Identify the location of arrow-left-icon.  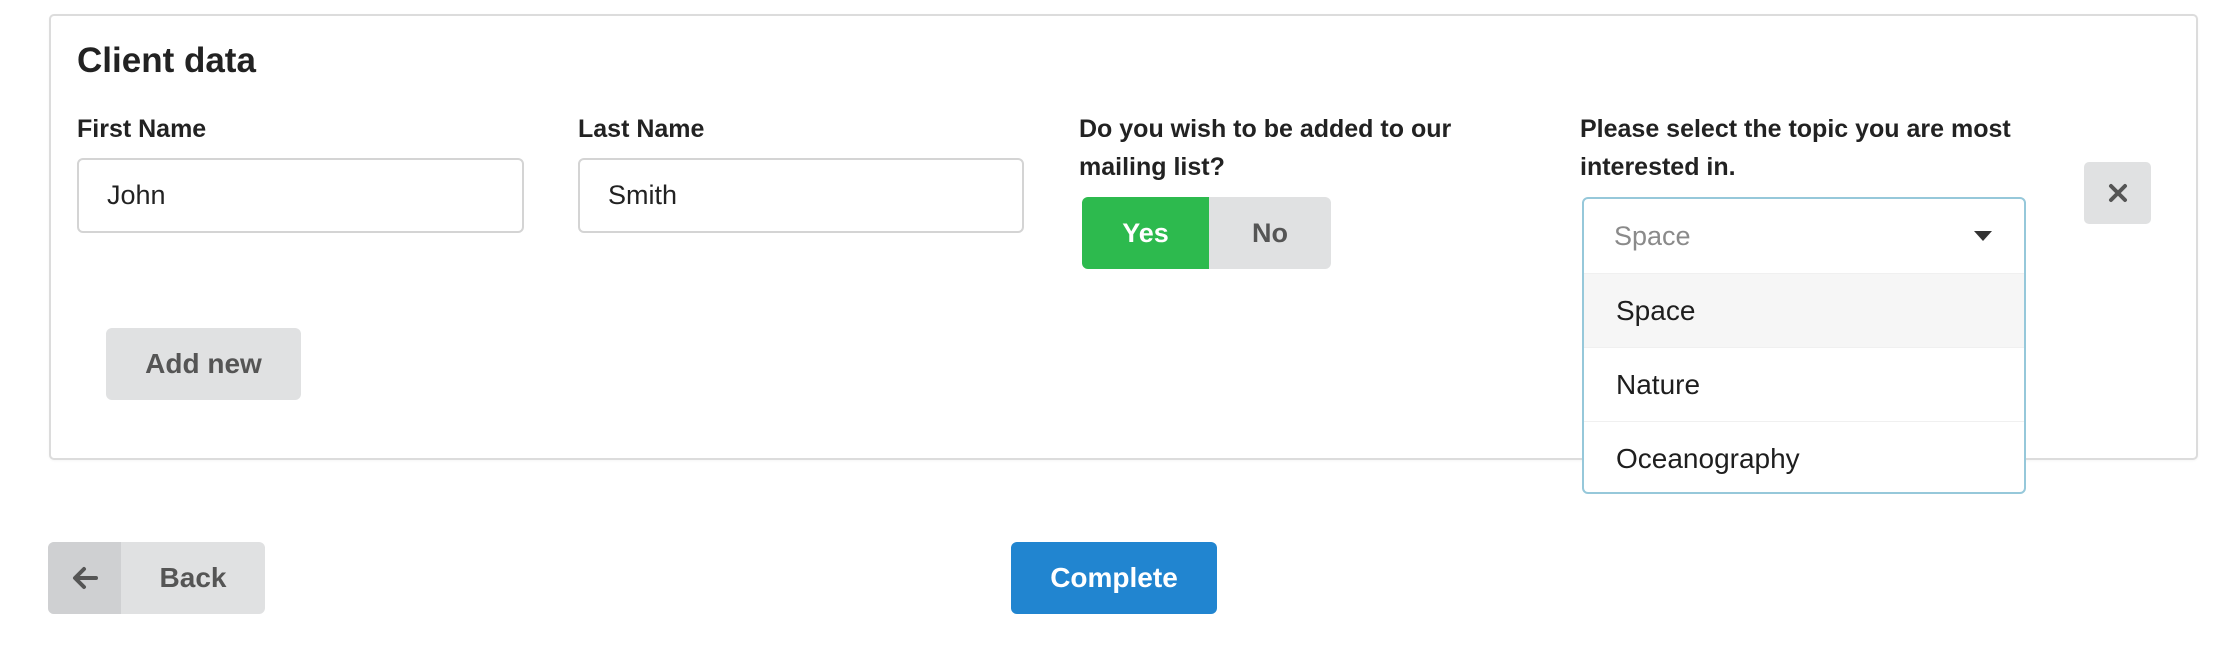
(85, 578).